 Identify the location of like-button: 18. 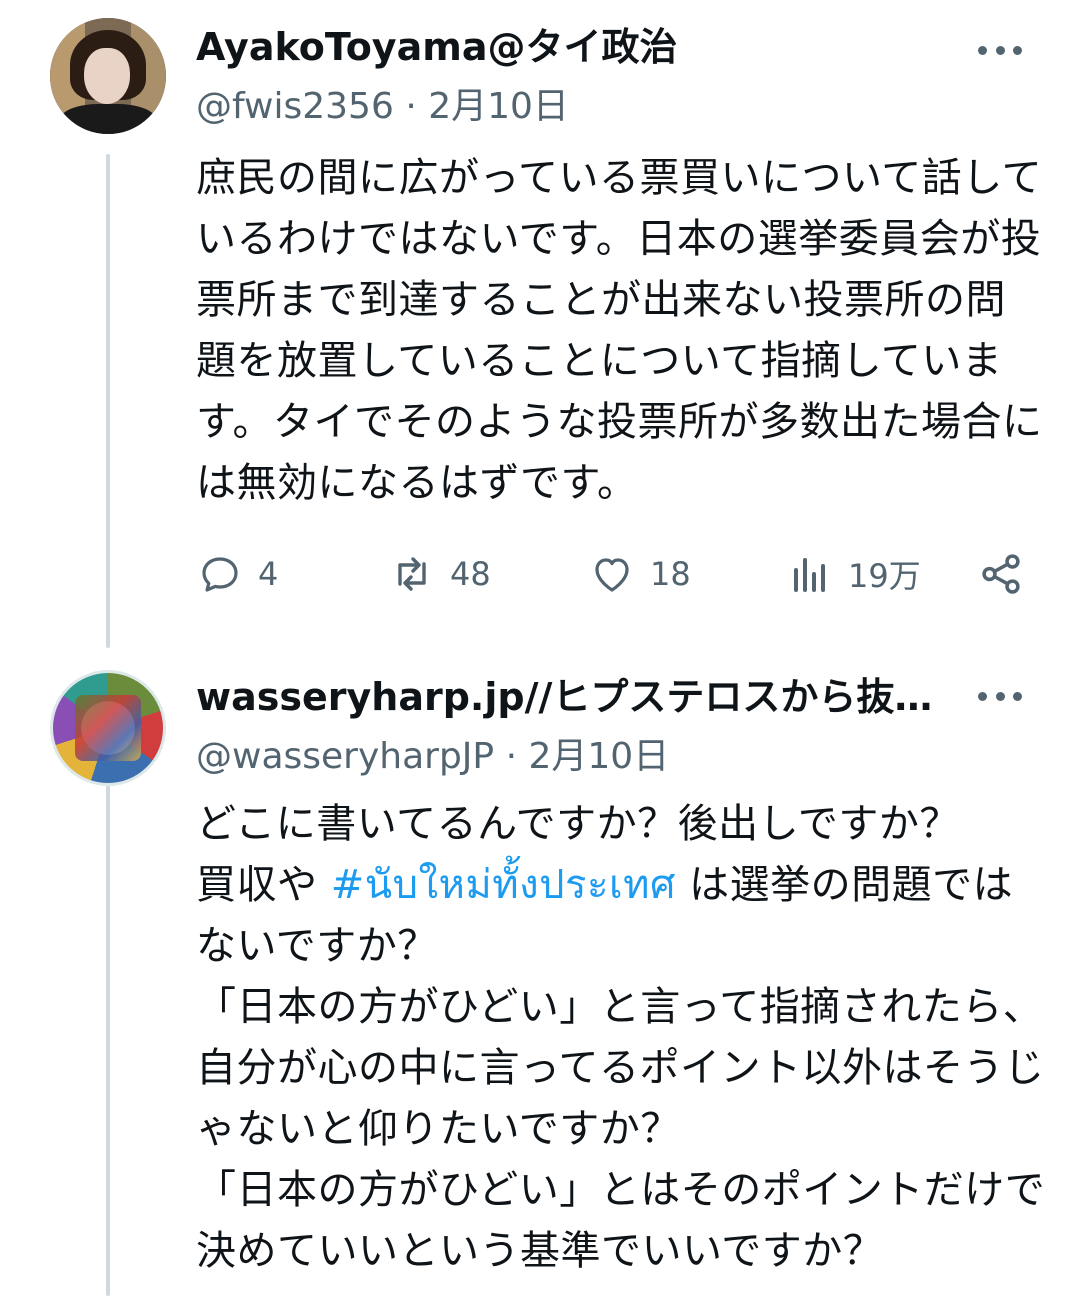
(639, 574).